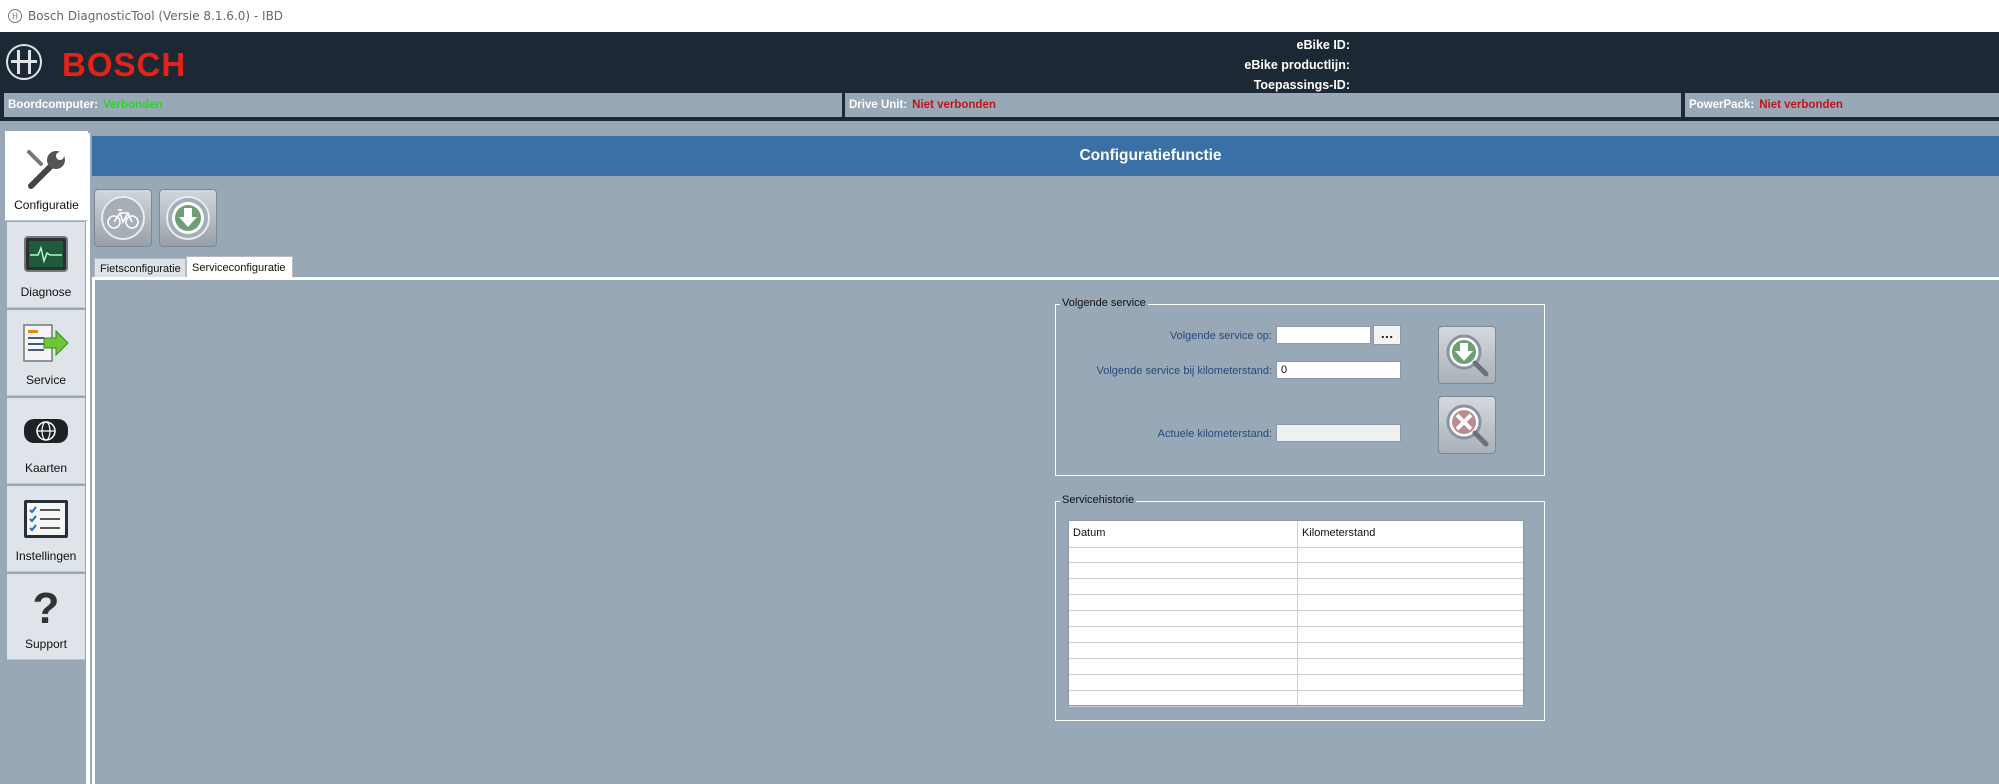 The height and width of the screenshot is (784, 1999). I want to click on status-boardcomputer-value: Verbonden, so click(133, 105).